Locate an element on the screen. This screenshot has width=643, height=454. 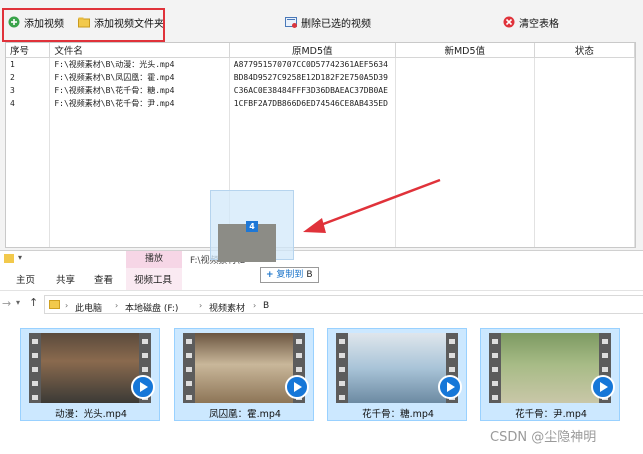
file-tile: 动漫：光头.mp4 is located at coordinates (90, 374).